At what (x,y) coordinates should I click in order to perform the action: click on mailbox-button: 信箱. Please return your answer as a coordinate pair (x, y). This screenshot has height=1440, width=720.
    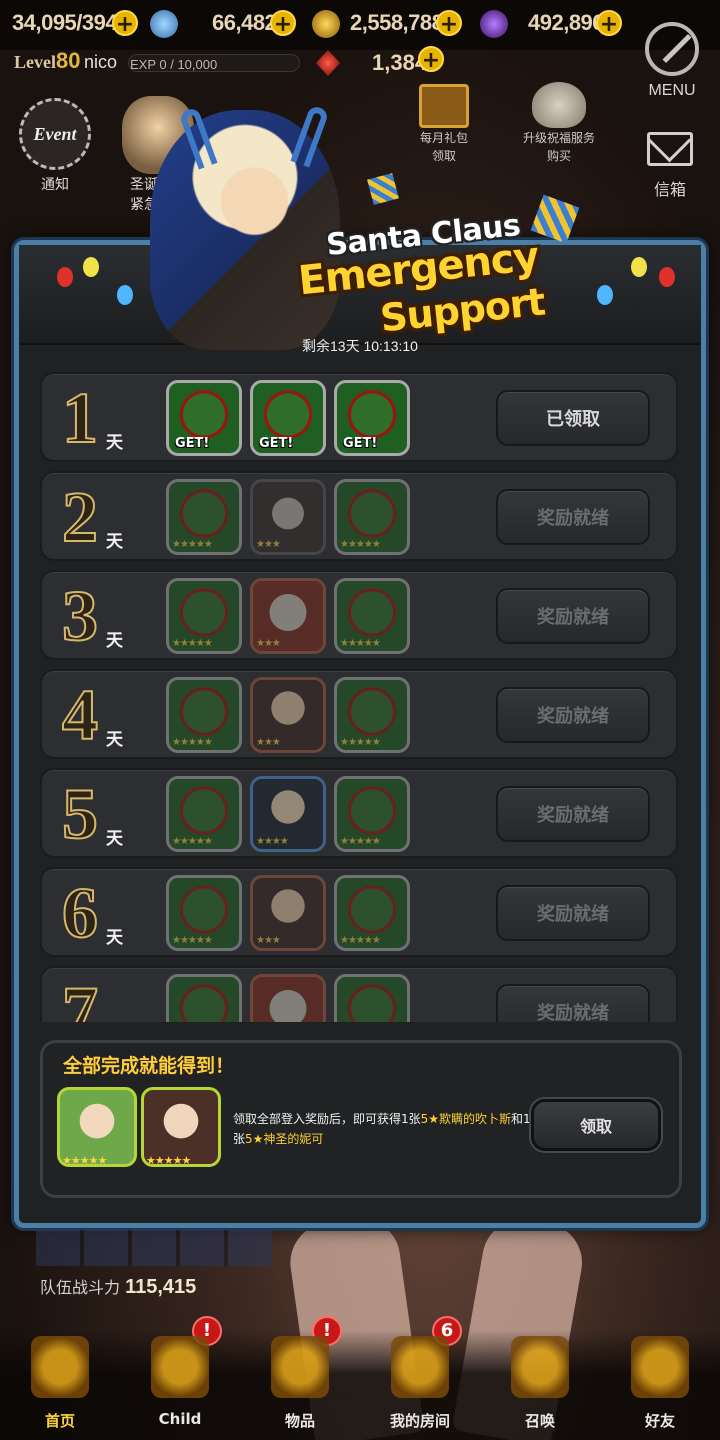
    Looking at the image, I should click on (670, 166).